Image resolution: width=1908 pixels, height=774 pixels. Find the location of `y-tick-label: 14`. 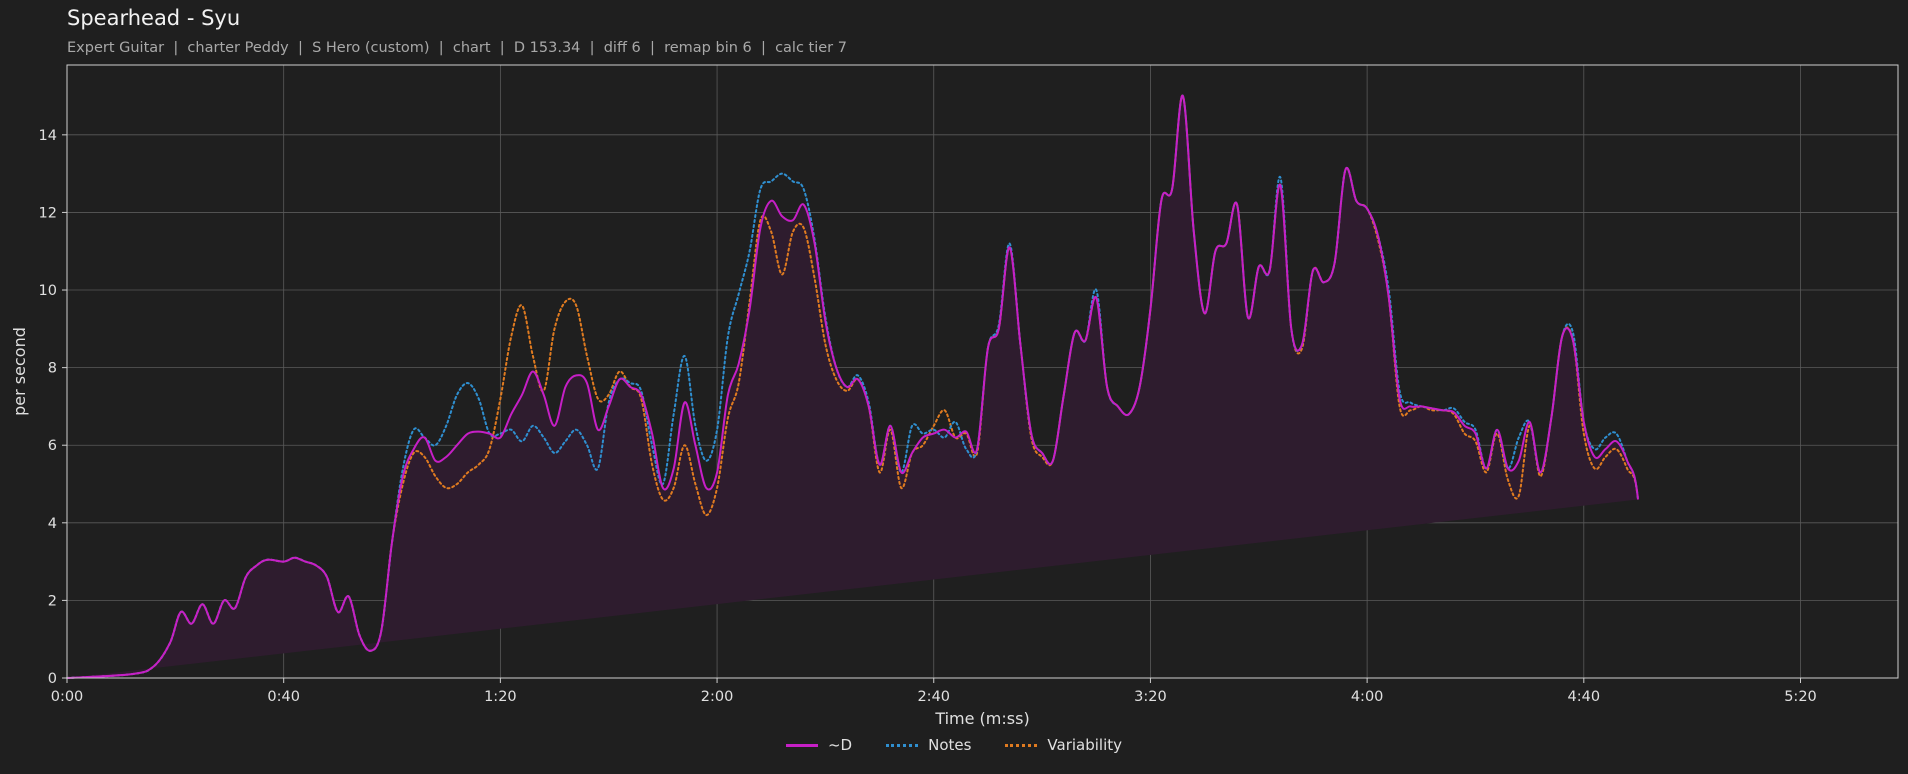

y-tick-label: 14 is located at coordinates (48, 136).